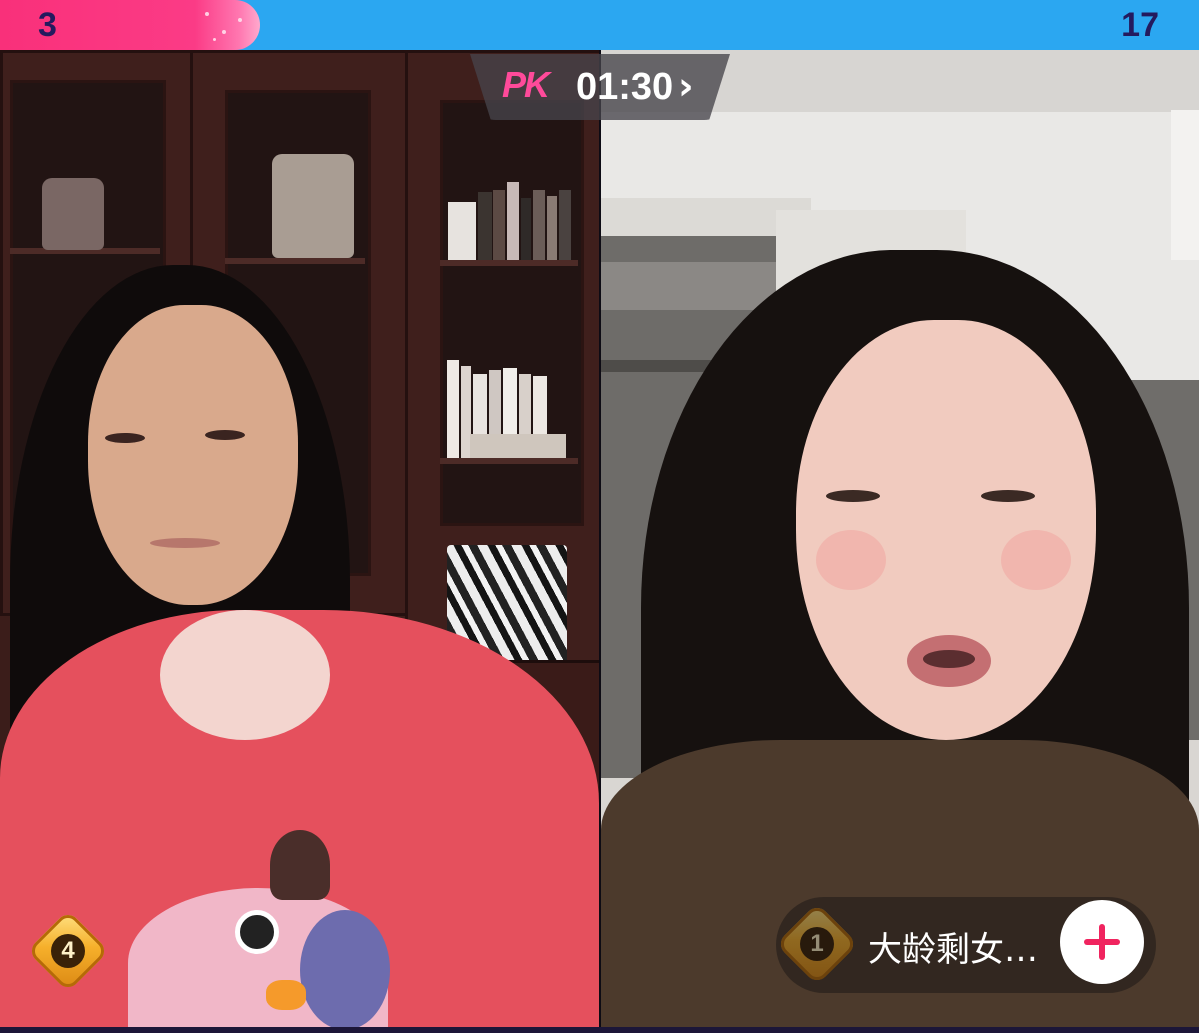  Describe the element at coordinates (47, 25) in the screenshot. I see `left-team-score: 3` at that location.